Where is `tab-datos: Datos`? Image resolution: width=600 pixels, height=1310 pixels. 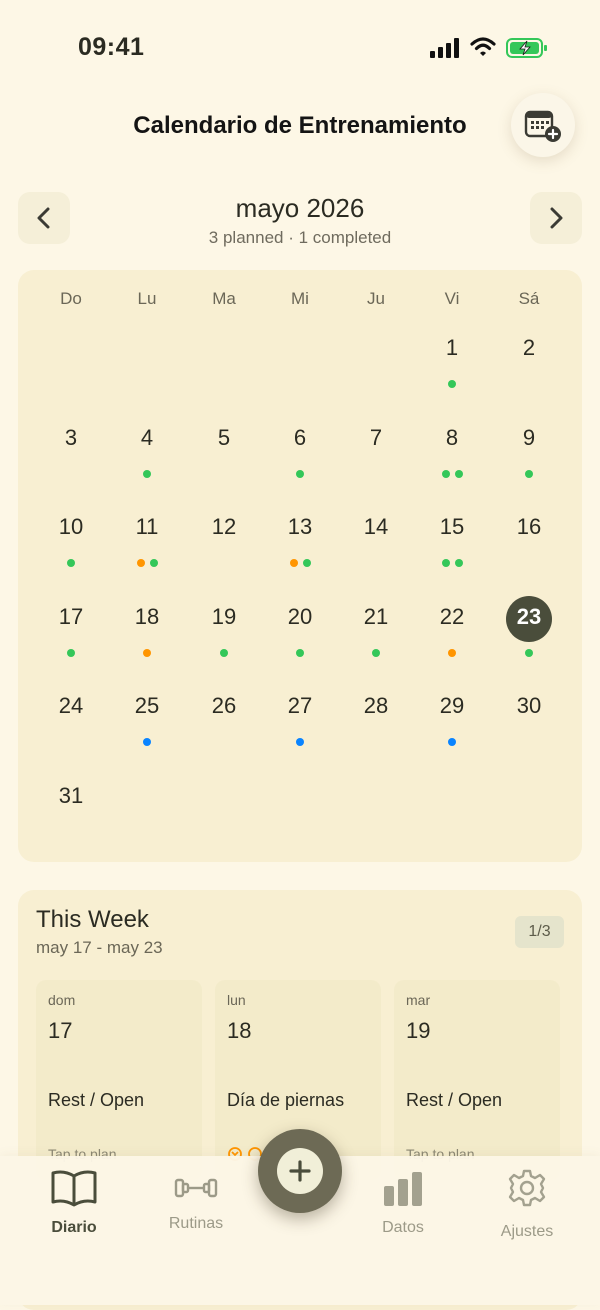
tab-datos: Datos is located at coordinates (403, 1203).